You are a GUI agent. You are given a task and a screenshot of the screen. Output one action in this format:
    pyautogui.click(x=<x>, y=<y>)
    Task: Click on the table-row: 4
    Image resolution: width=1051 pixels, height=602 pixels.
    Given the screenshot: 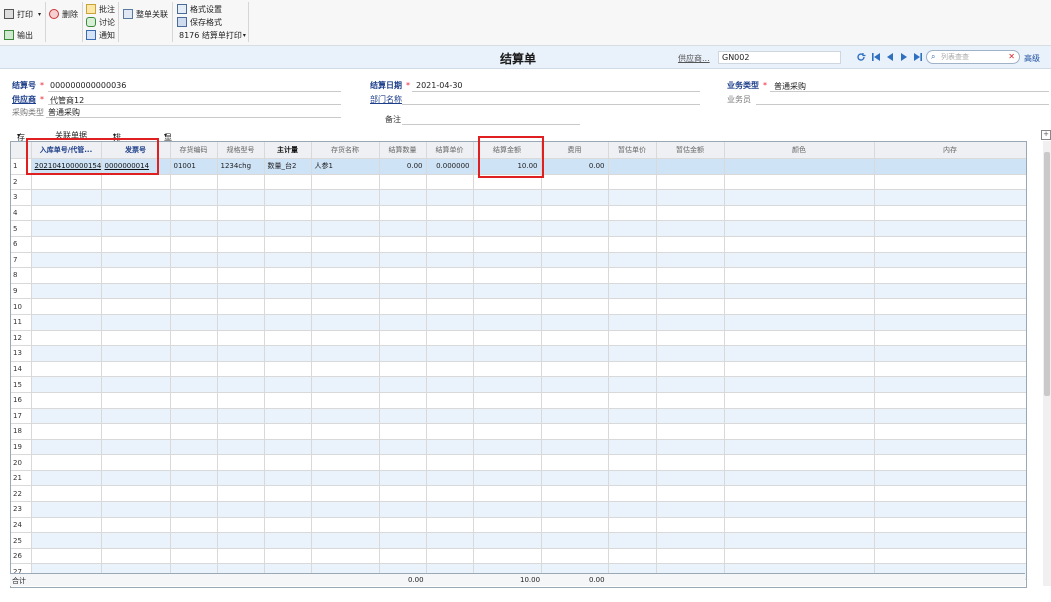 What is the action you would take?
    pyautogui.click(x=518, y=213)
    